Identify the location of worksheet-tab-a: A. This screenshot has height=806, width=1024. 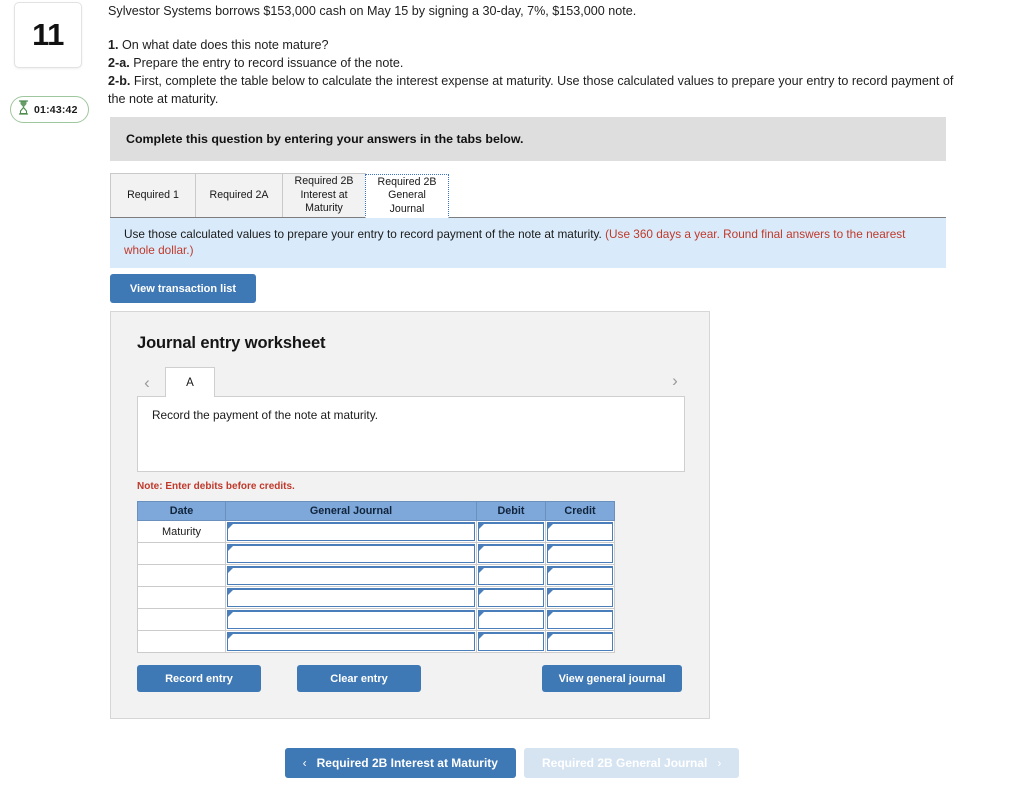
(190, 382).